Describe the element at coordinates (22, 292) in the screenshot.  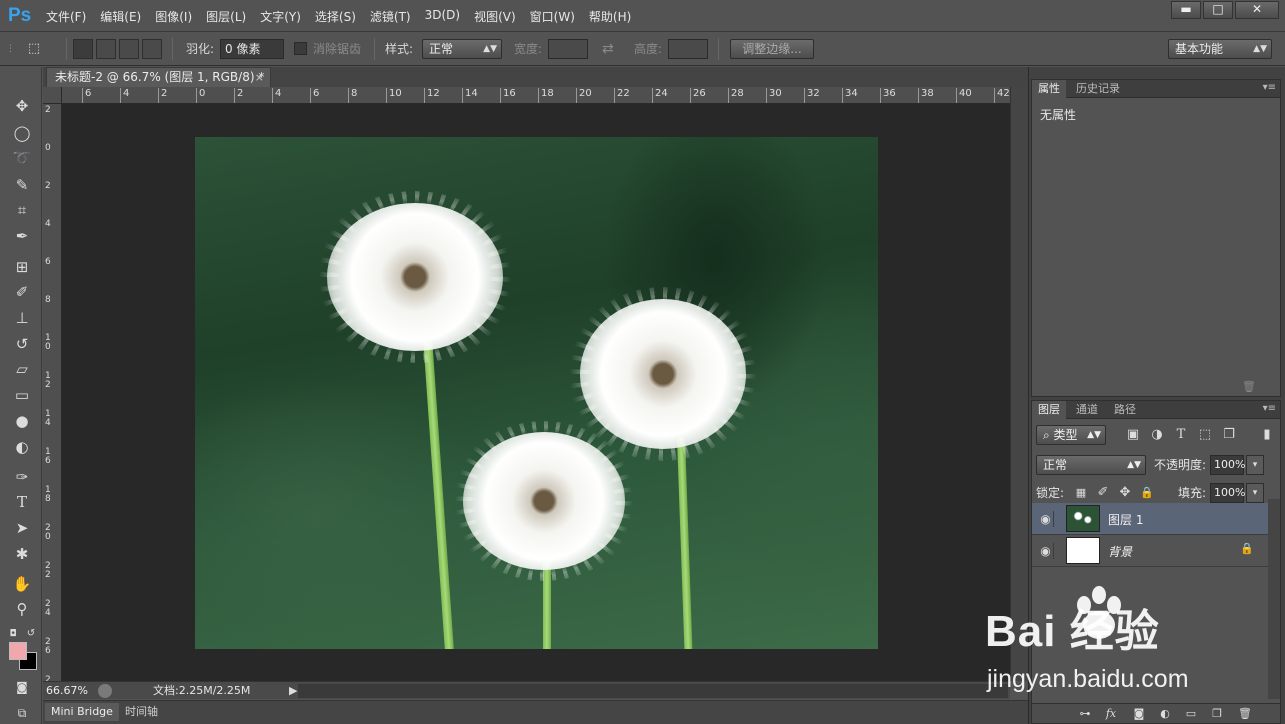
I see `brush-icon: ✐` at that location.